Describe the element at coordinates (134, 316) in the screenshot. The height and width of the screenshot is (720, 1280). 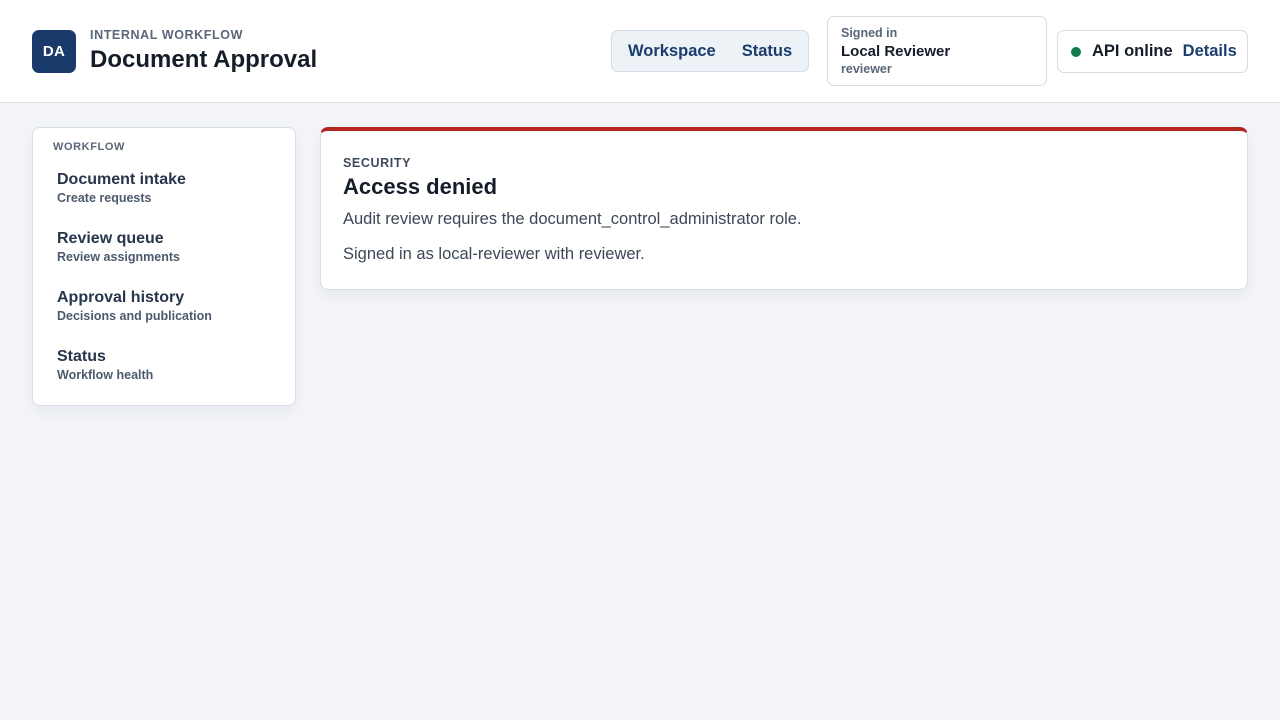
I see `sidebar-item-subtitle: Decisions and publication` at that location.